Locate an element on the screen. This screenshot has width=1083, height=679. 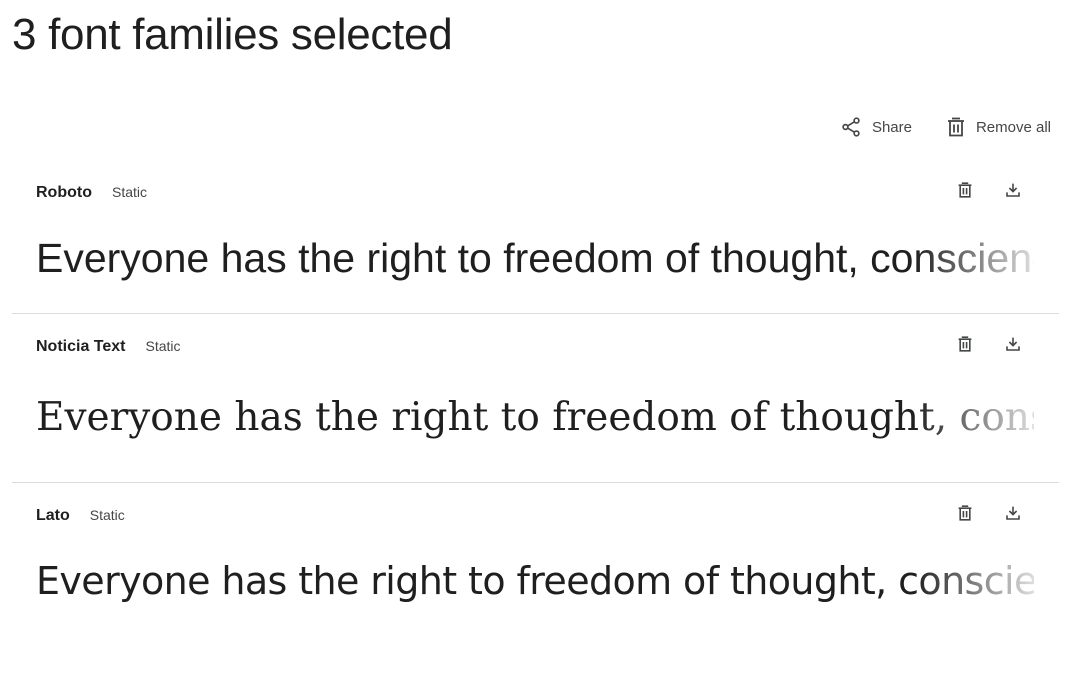
share-label: Share is located at coordinates (891, 127).